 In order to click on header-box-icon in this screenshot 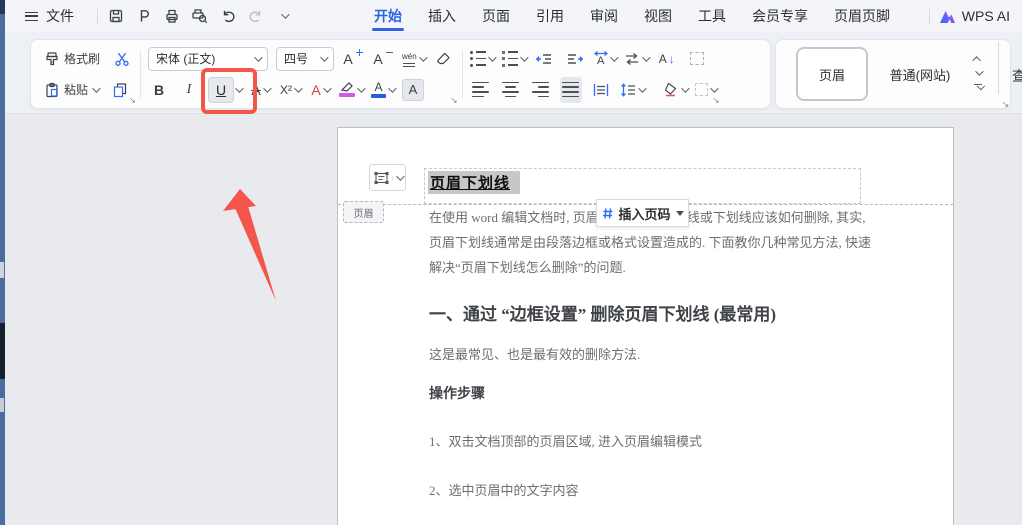, I will do `click(381, 178)`.